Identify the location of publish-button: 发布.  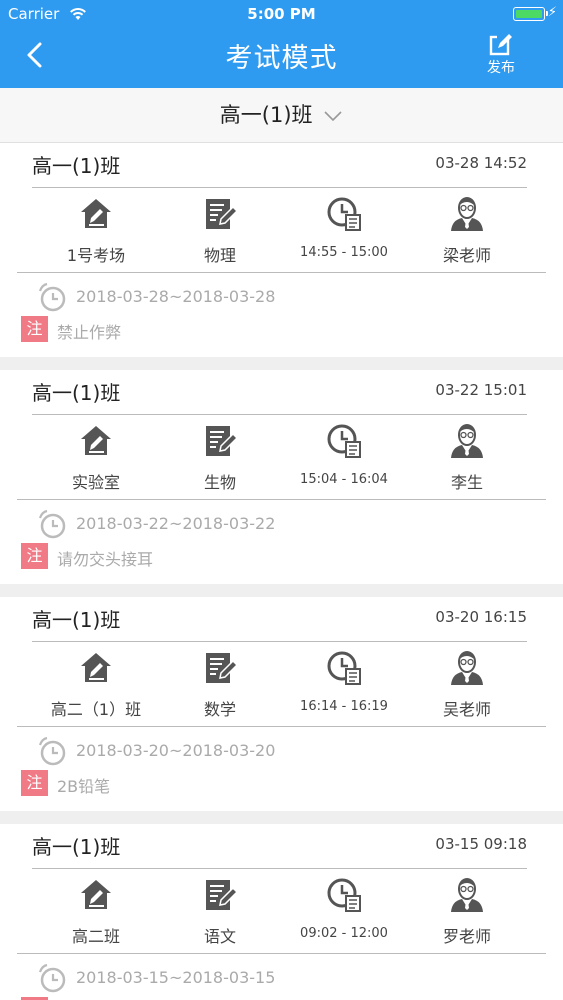
(501, 55).